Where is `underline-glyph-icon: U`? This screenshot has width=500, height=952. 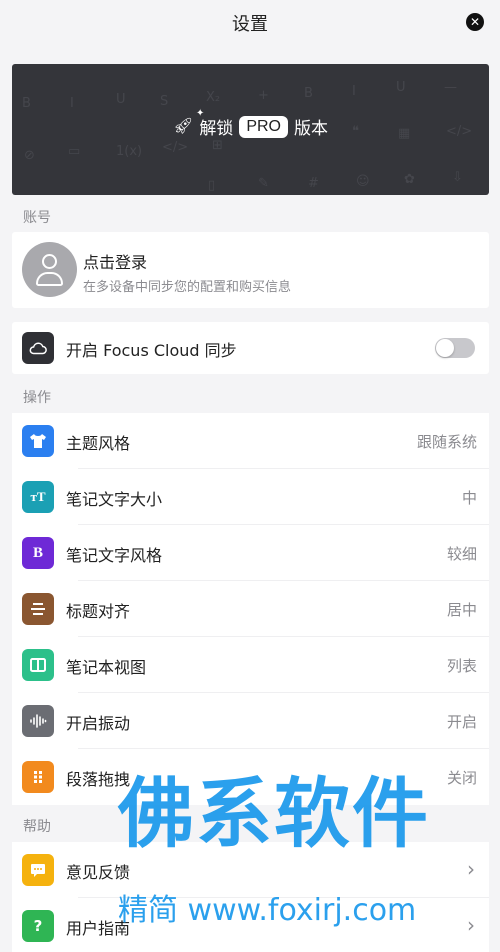
underline-glyph-icon: U is located at coordinates (121, 99).